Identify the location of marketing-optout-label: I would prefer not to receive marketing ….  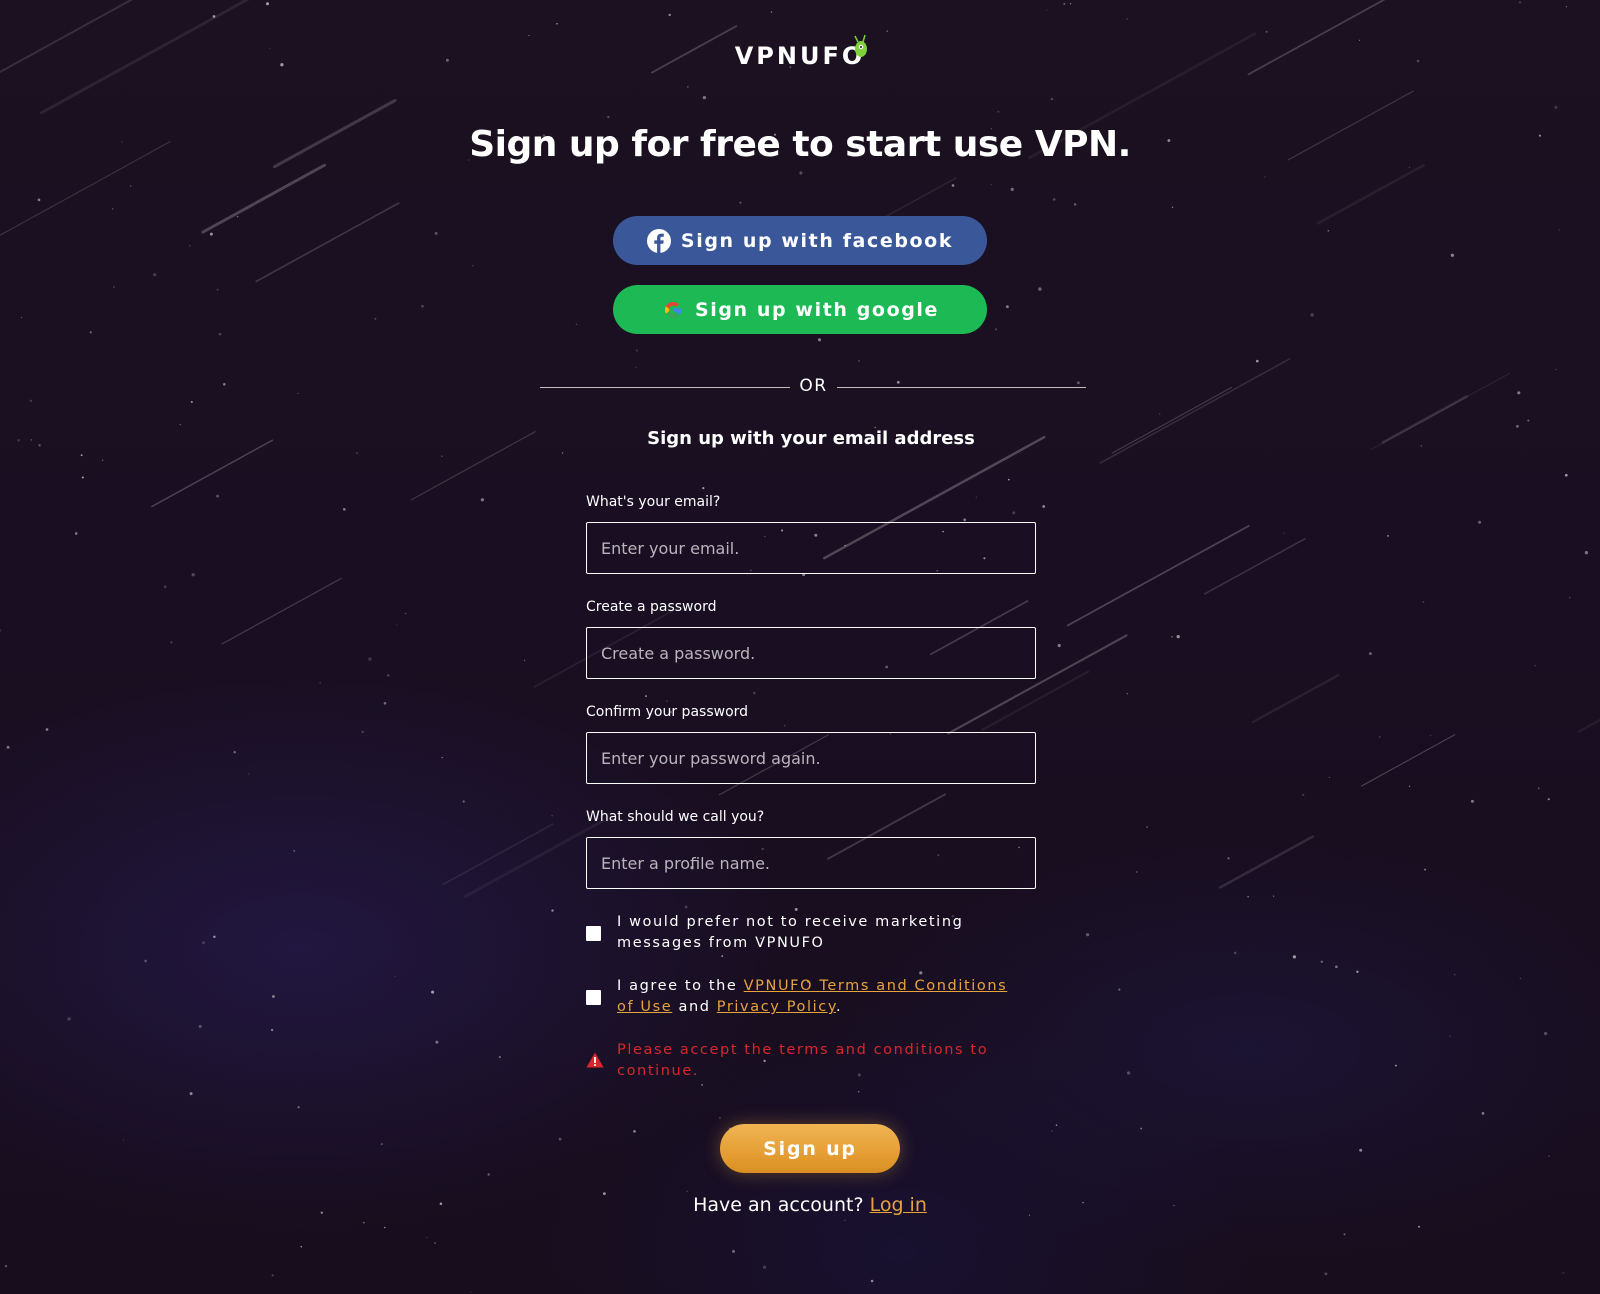
(790, 932).